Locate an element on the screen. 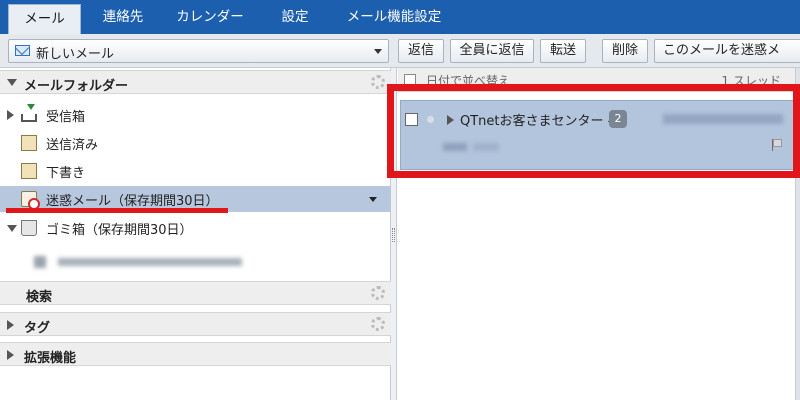 This screenshot has width=800, height=400. top-nav-bar: メール 連絡先 カレンダー 設定 メール機能設定 is located at coordinates (400, 17).